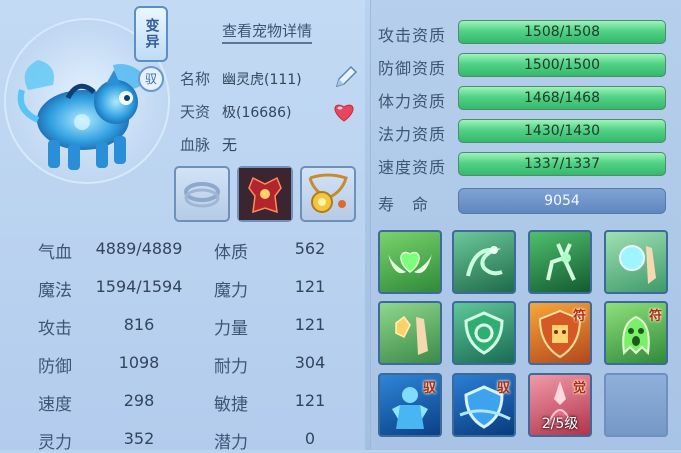 This screenshot has height=453, width=681. Describe the element at coordinates (231, 253) in the screenshot. I see `stat-label: 体质` at that location.